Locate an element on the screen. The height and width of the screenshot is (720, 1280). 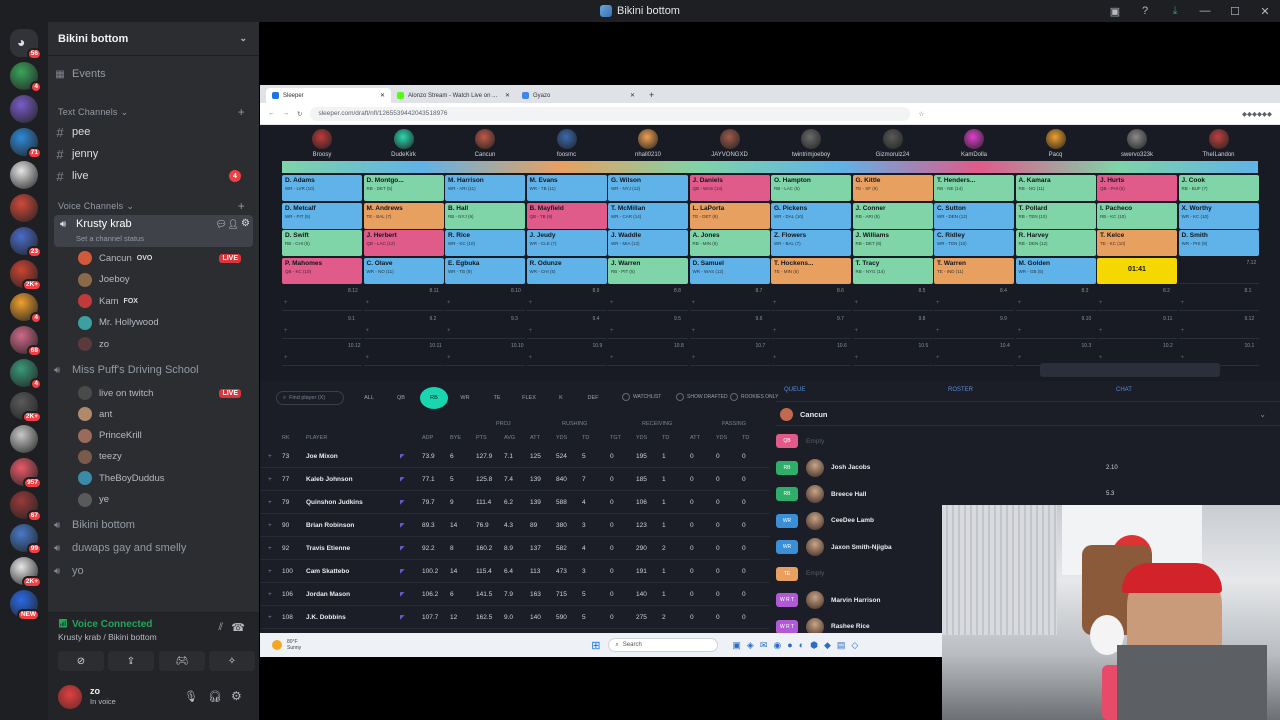
draft-pick: M. Evans WR - TB (11) is located at coordinates (566, 188).